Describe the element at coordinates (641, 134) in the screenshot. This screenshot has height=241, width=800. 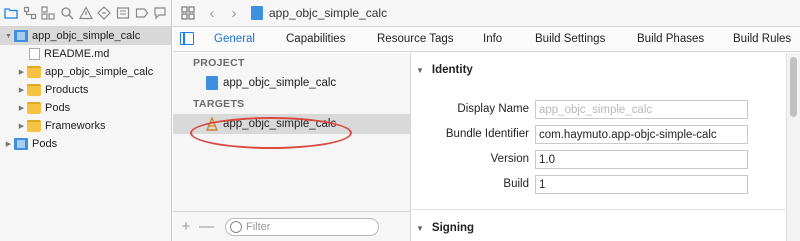
I see `bundle-identifier-field` at that location.